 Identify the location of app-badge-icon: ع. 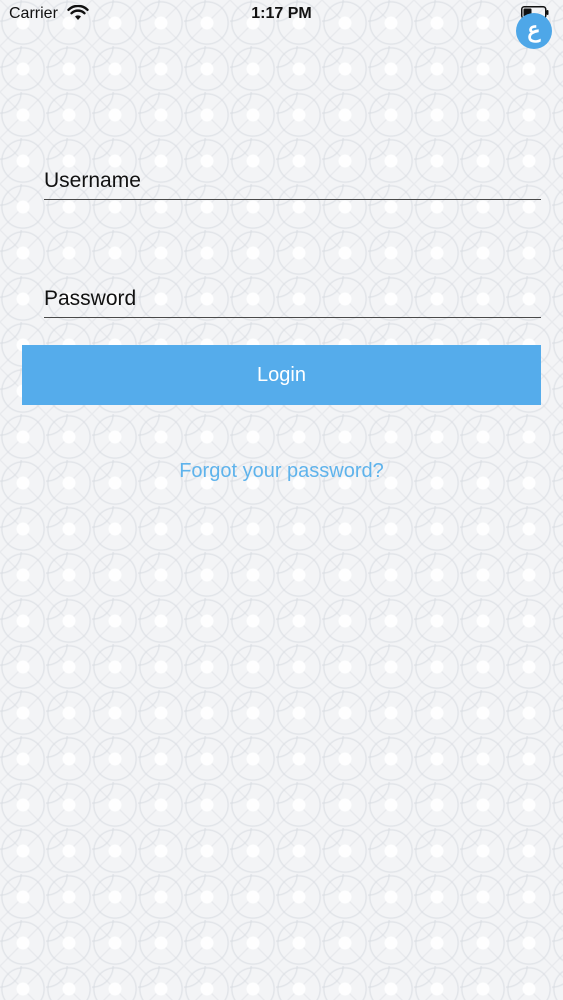
(534, 31).